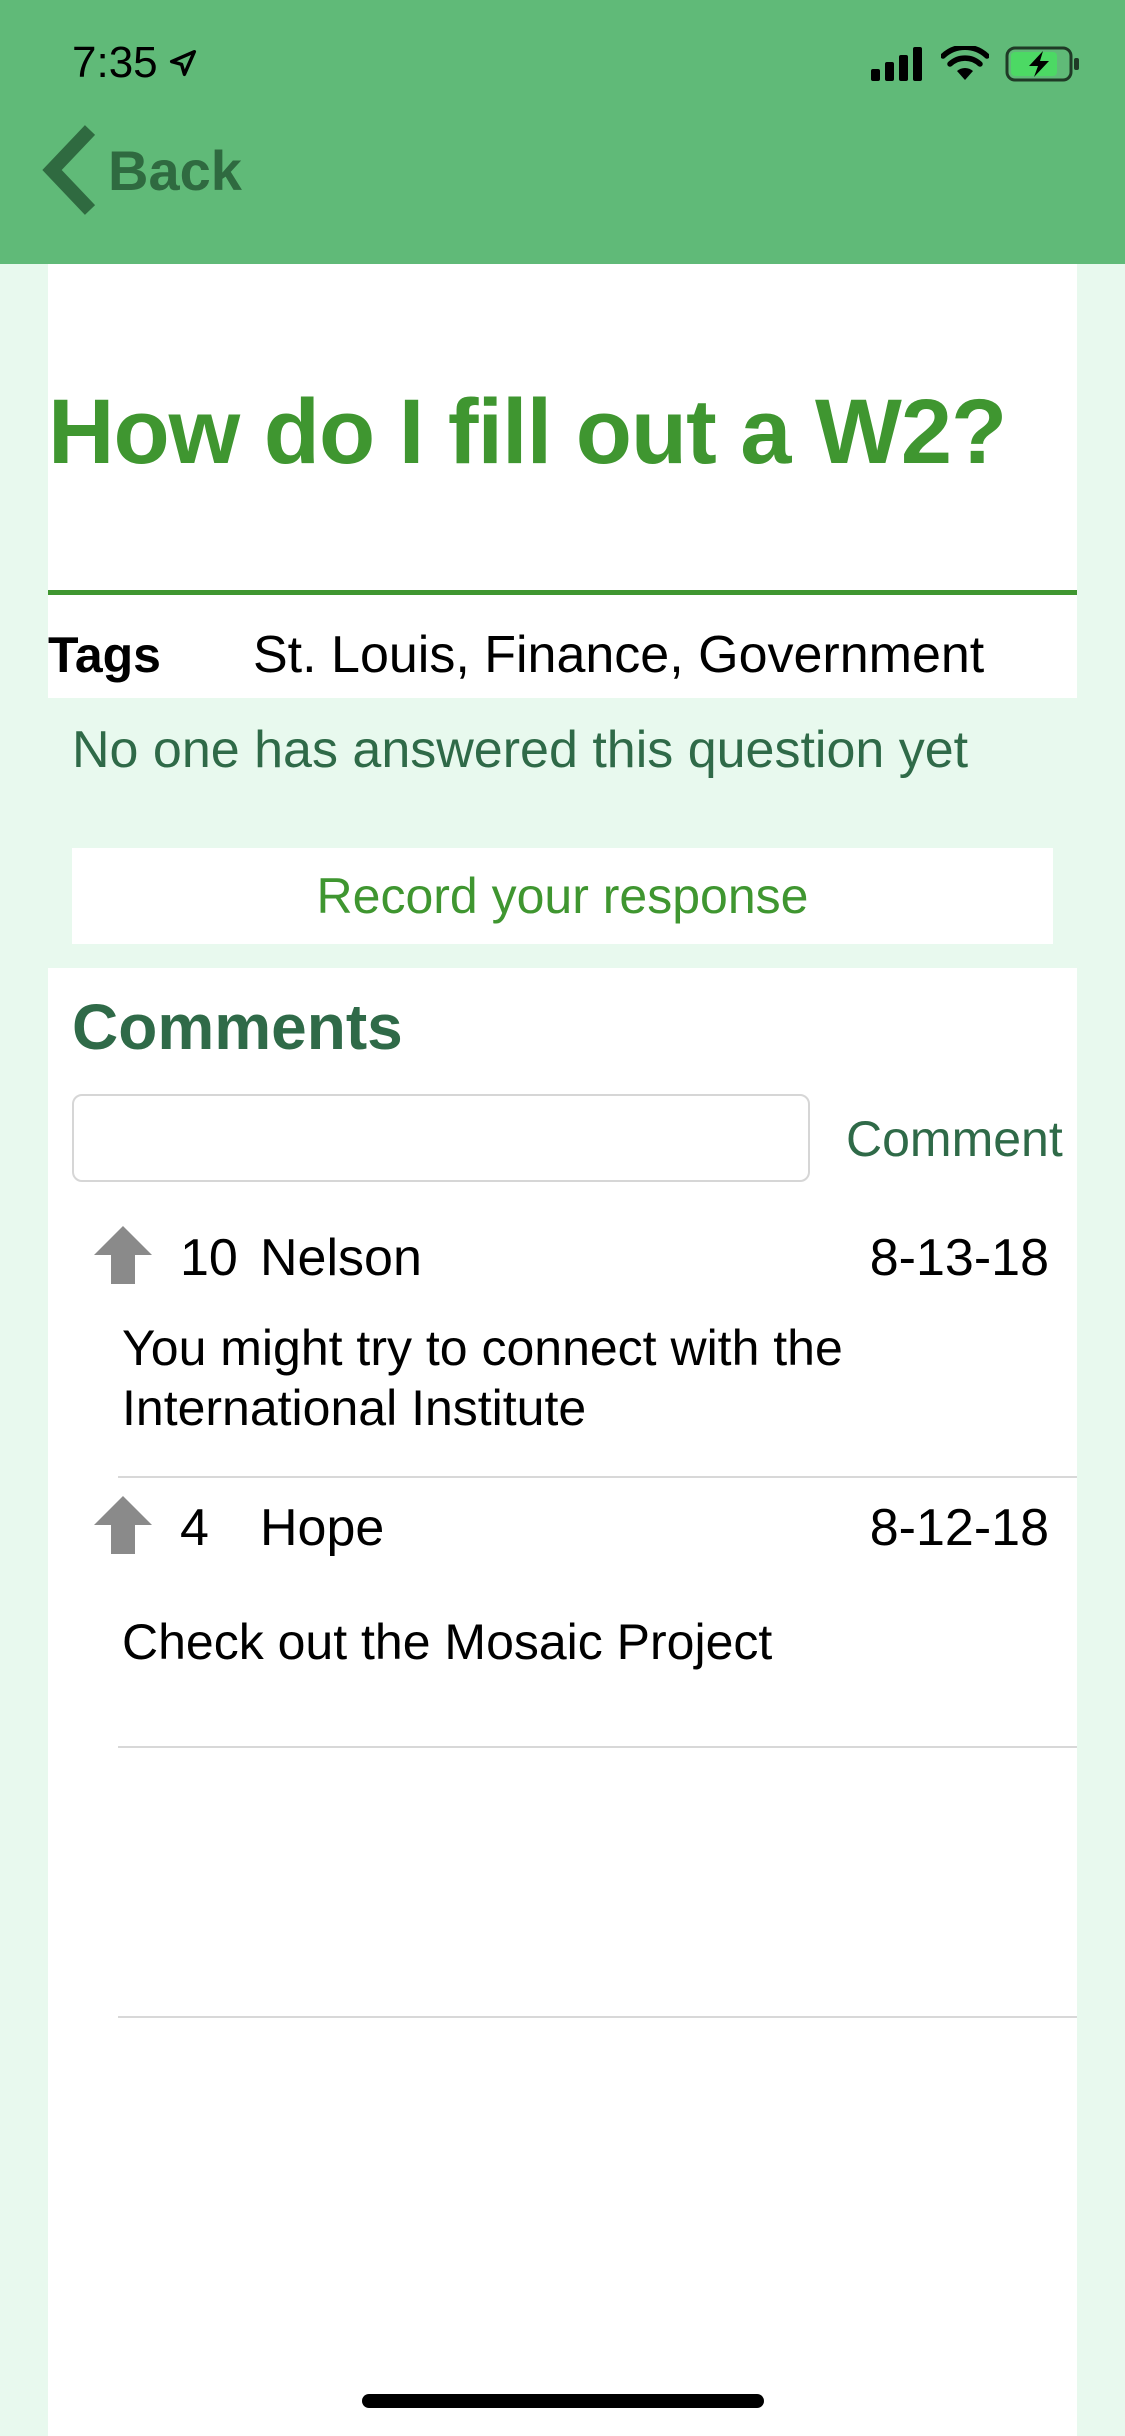  Describe the element at coordinates (954, 1139) in the screenshot. I see `comment-submit-button: Comment` at that location.